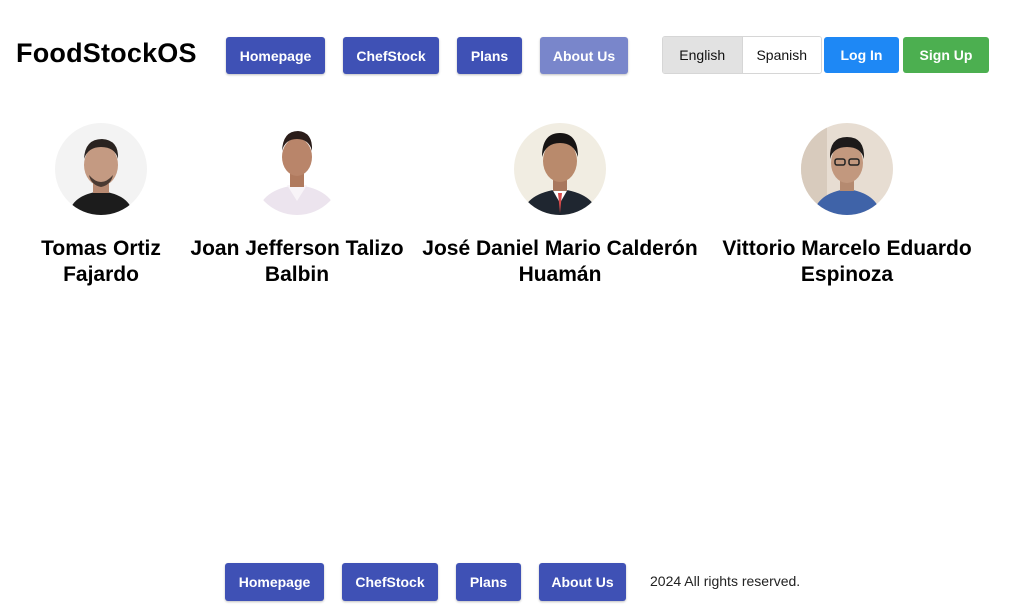 The width and height of the screenshot is (1009, 616). Describe the element at coordinates (725, 581) in the screenshot. I see `copyright-text: 2024 All rights reserved.` at that location.